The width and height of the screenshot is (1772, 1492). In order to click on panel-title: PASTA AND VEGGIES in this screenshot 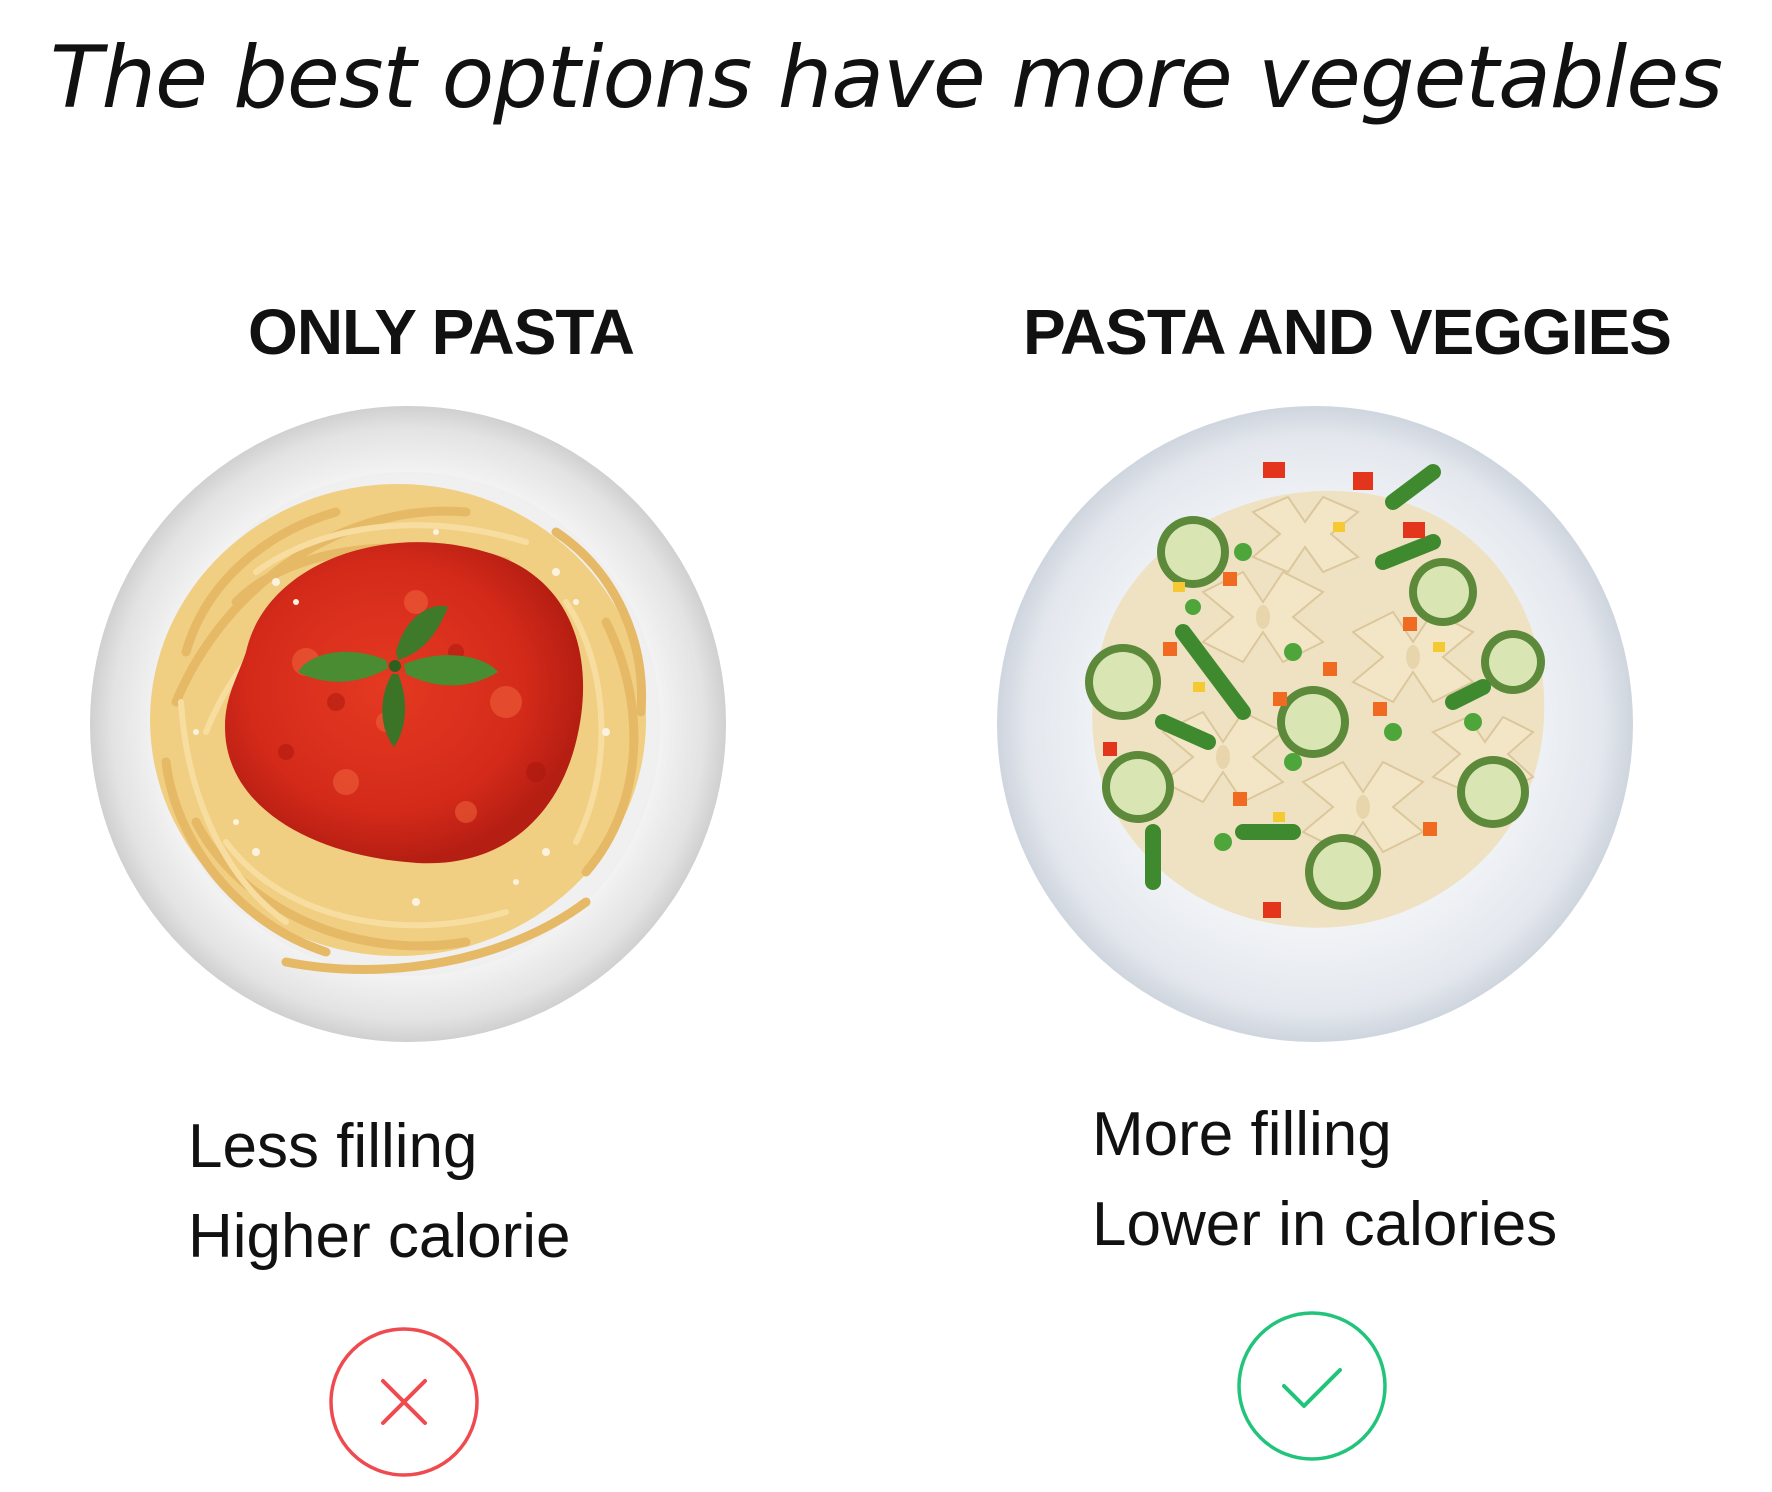, I will do `click(1347, 332)`.